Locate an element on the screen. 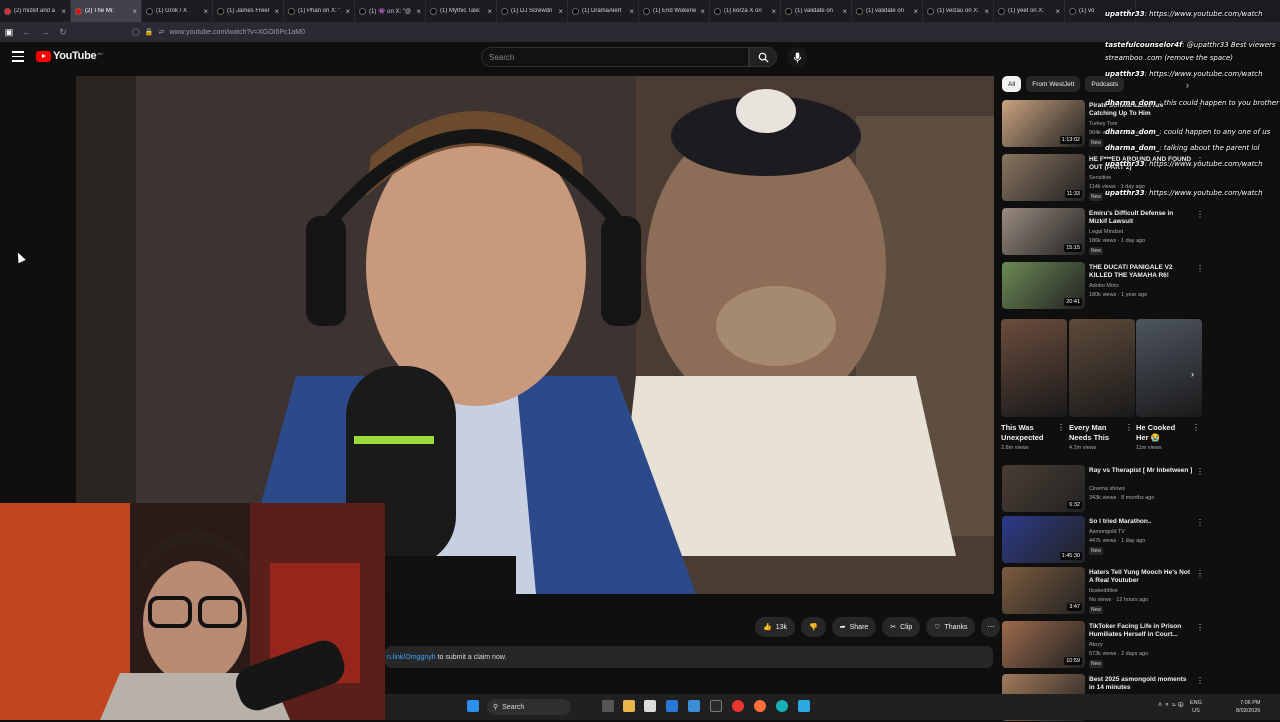  browser-tab: (1) Phan on X: " × is located at coordinates (319, 11).